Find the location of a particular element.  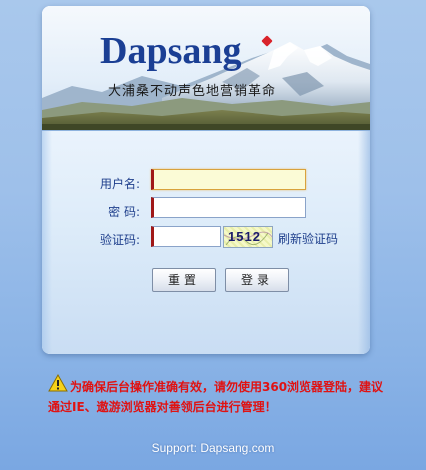

username-input is located at coordinates (228, 179).